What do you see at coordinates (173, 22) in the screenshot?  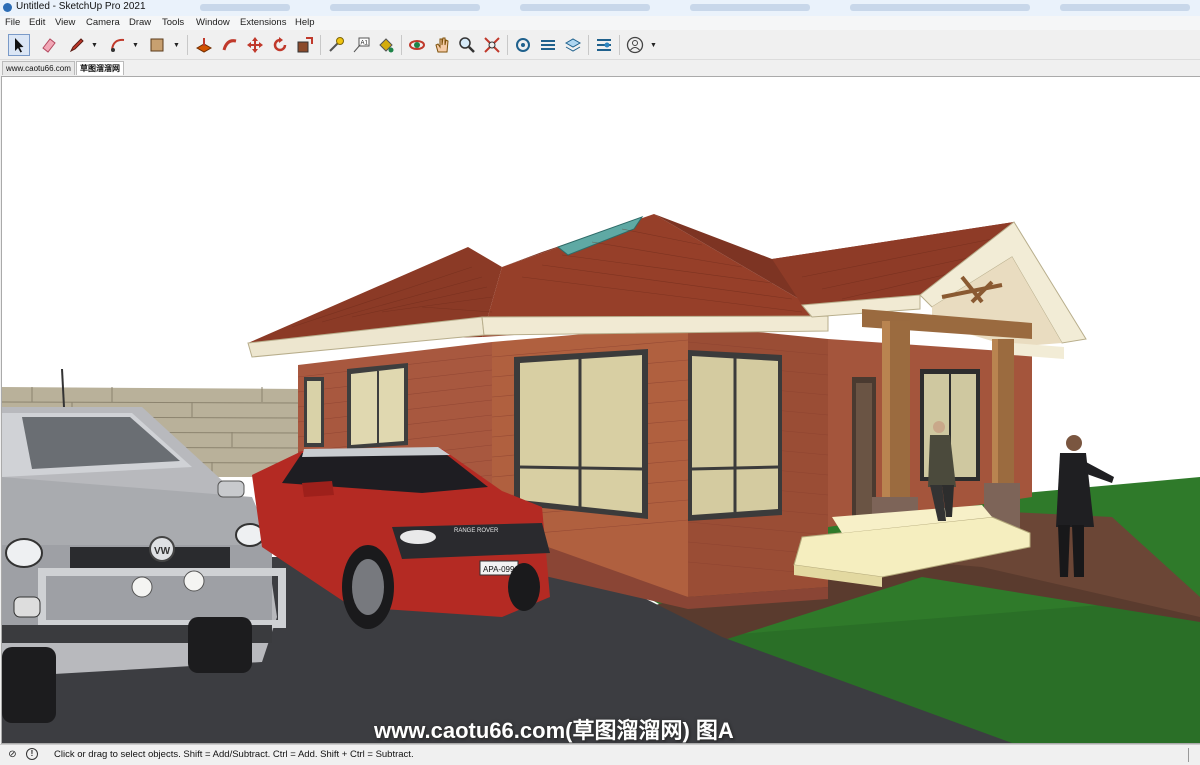 I see `menu-tools: Tools` at bounding box center [173, 22].